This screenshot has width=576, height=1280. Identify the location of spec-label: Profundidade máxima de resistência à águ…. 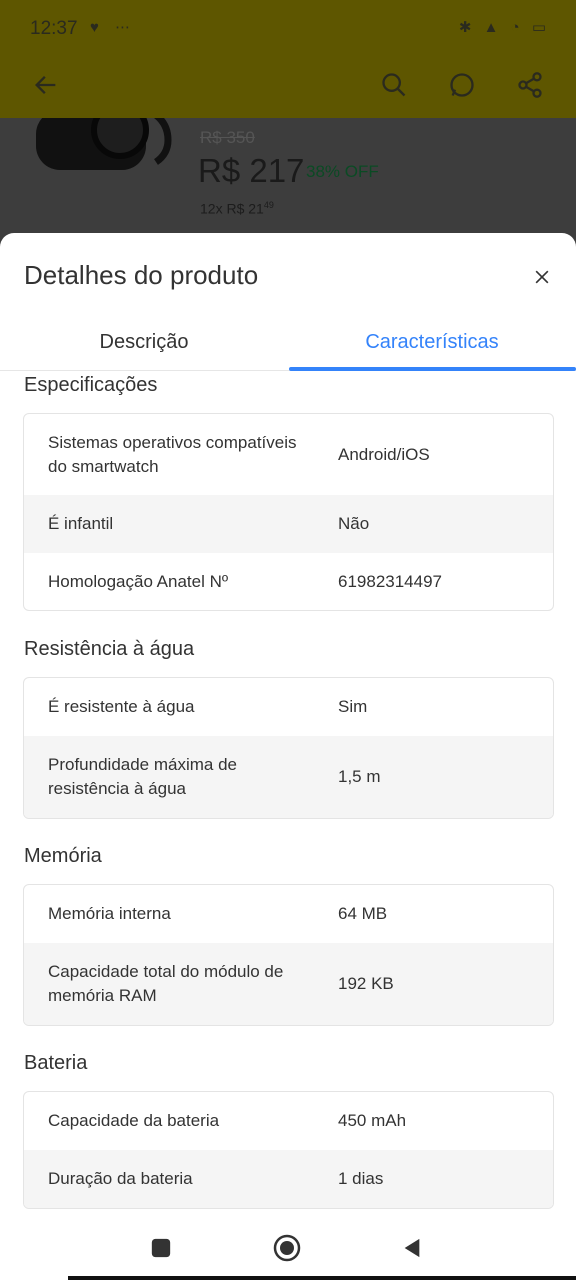
(143, 776).